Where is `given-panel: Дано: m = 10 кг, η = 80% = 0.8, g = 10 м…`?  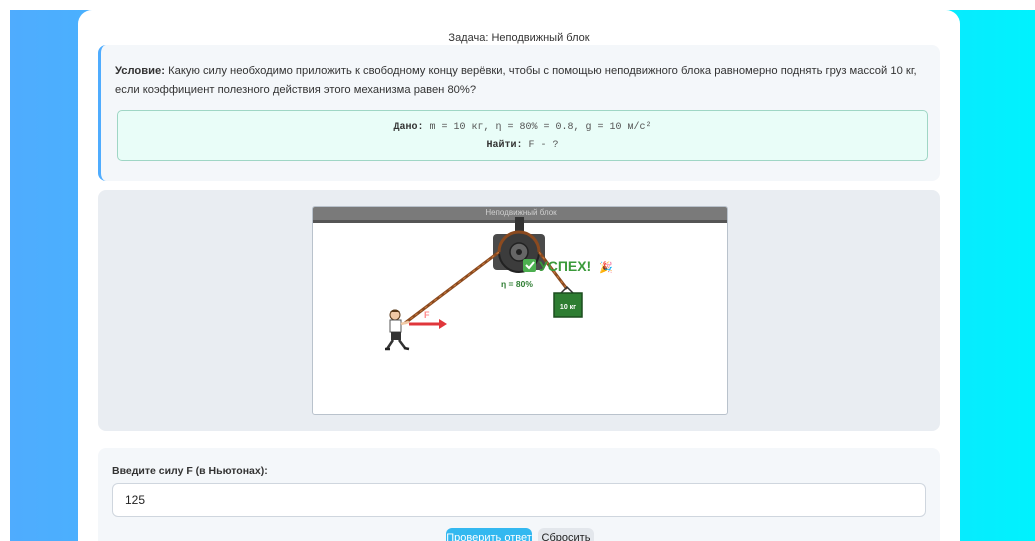
given-panel: Дано: m = 10 кг, η = 80% = 0.8, g = 10 м… is located at coordinates (522, 135).